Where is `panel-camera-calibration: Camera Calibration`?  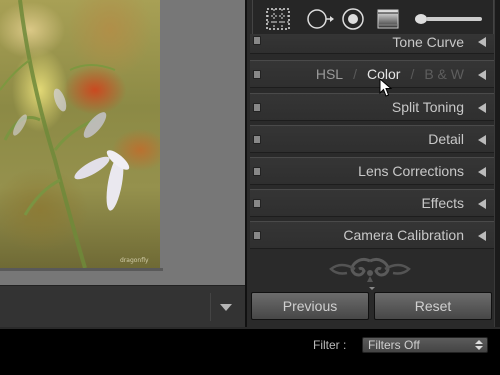 panel-camera-calibration: Camera Calibration is located at coordinates (372, 235).